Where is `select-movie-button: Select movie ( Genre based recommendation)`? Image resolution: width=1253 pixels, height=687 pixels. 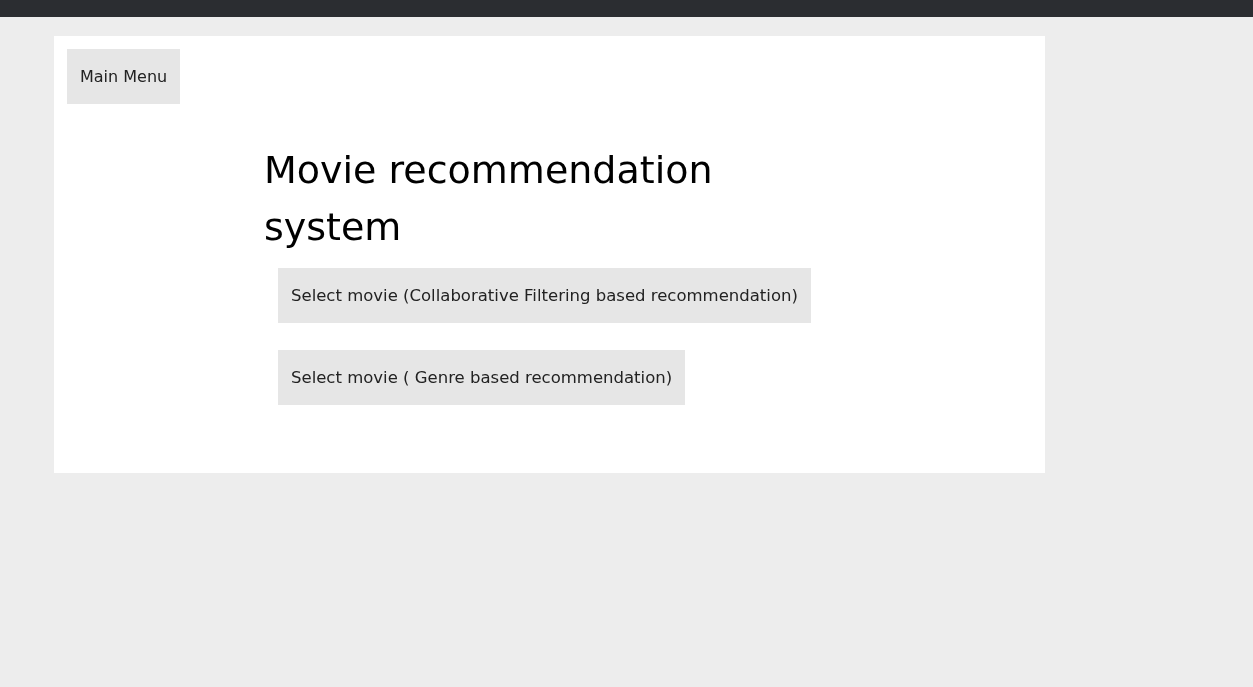
select-movie-button: Select movie ( Genre based recommendation) is located at coordinates (482, 377).